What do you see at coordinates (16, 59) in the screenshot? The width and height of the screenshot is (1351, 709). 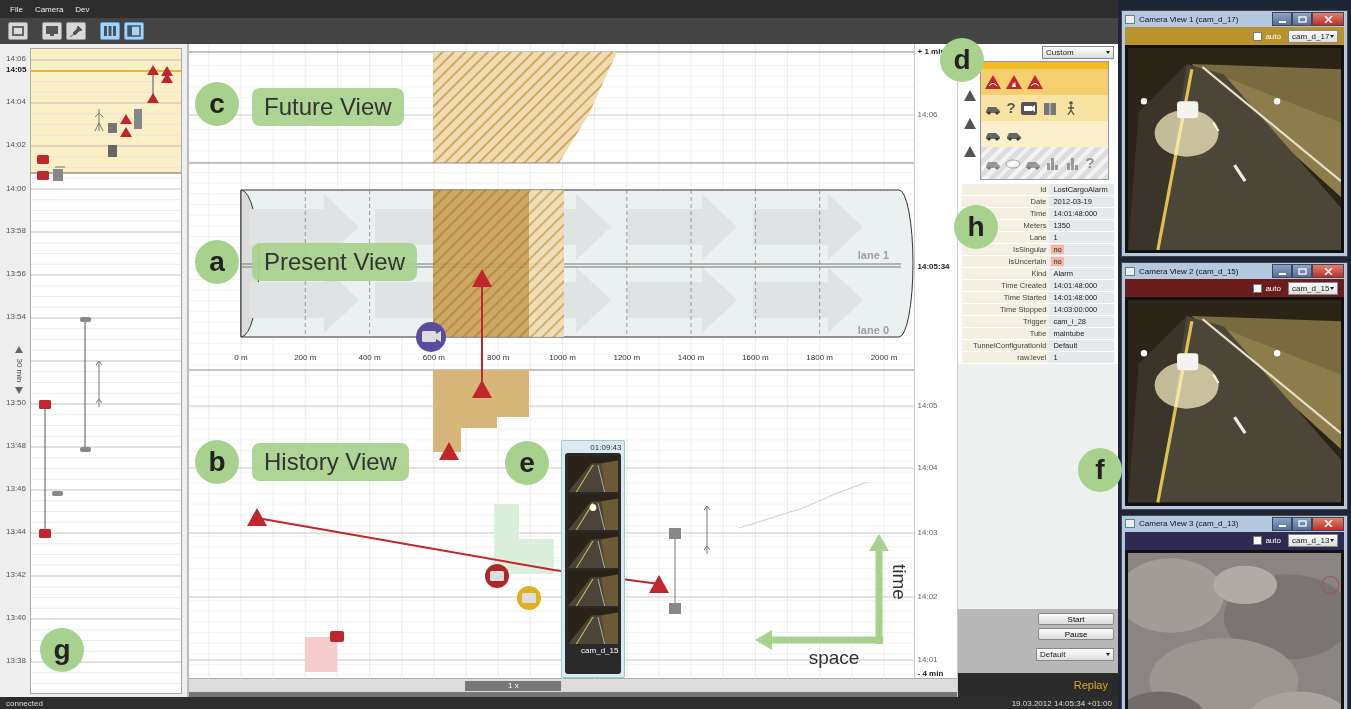 I see `time-label: 14:06` at bounding box center [16, 59].